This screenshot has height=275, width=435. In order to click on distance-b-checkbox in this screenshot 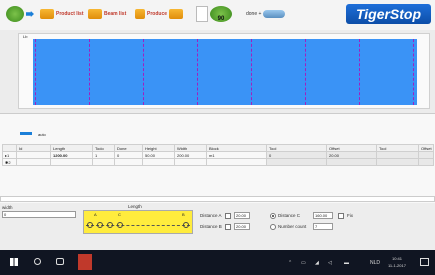, I will do `click(228, 227)`.